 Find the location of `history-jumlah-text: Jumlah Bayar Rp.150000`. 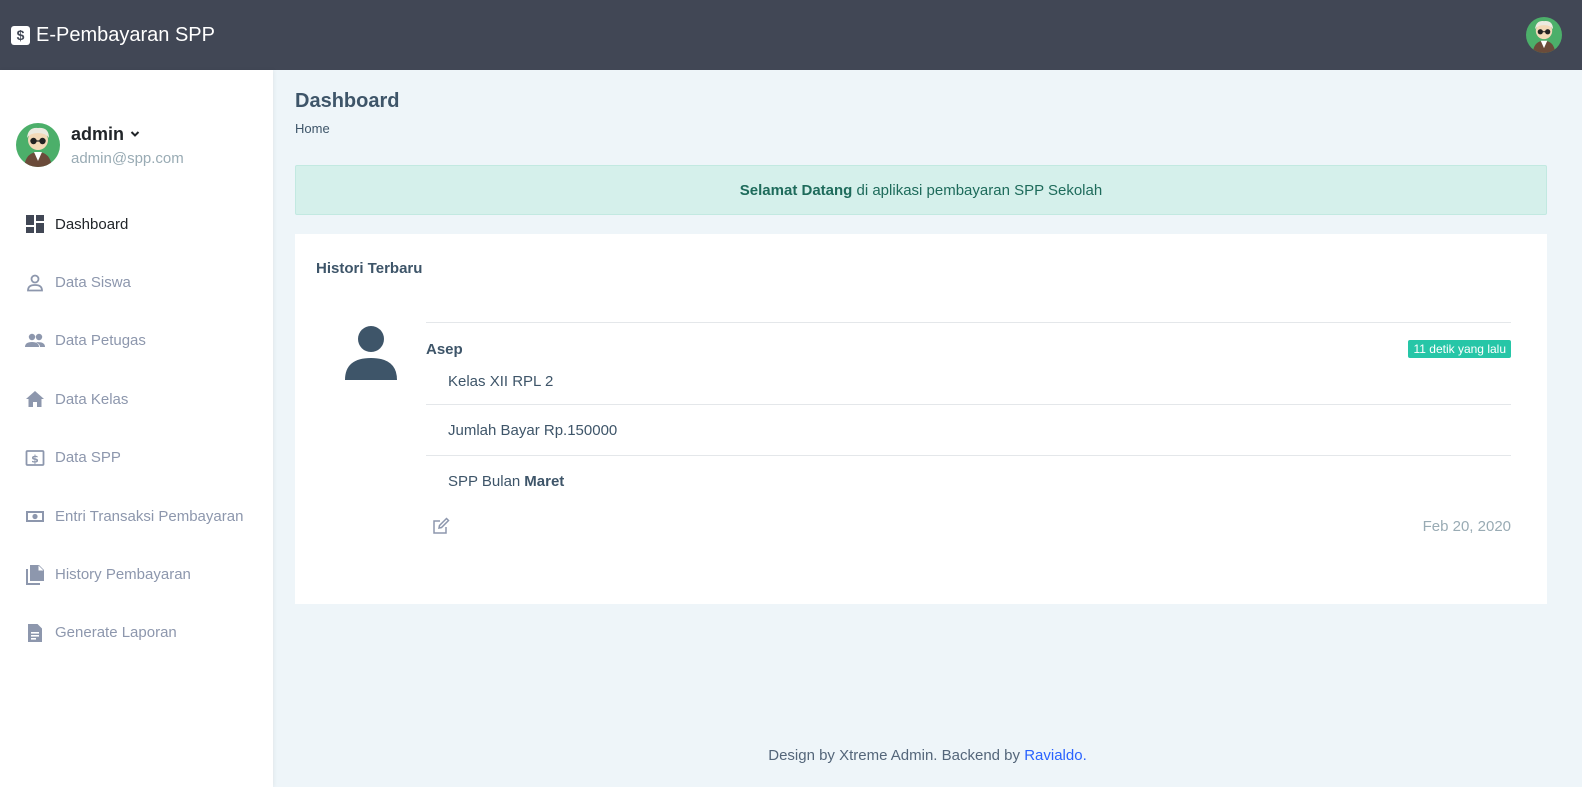

history-jumlah-text: Jumlah Bayar Rp.150000 is located at coordinates (533, 430).